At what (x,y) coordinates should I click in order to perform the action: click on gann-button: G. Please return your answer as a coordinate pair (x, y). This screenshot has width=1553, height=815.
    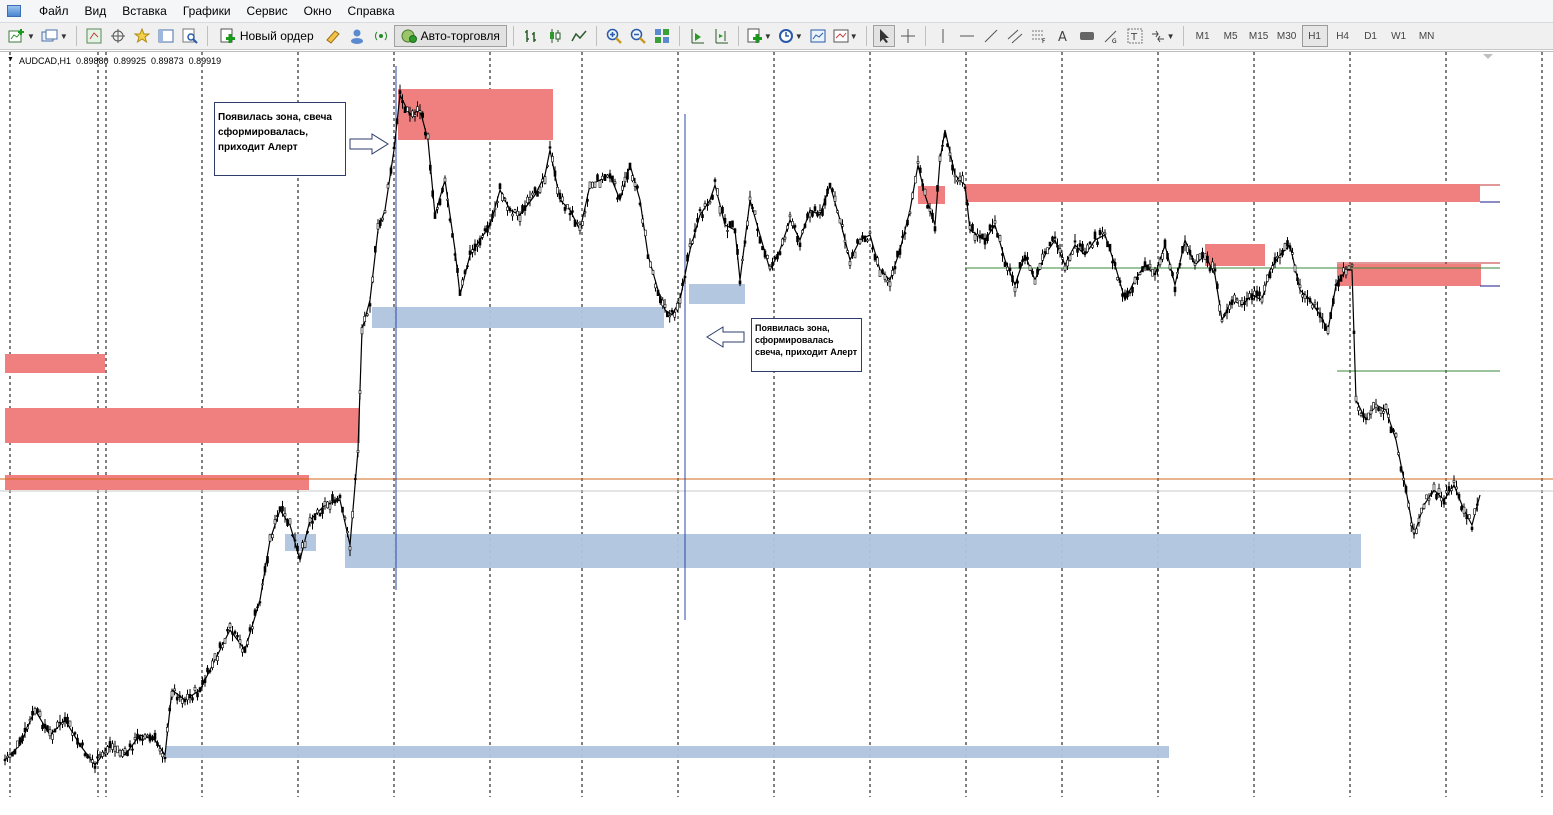
    Looking at the image, I should click on (1111, 36).